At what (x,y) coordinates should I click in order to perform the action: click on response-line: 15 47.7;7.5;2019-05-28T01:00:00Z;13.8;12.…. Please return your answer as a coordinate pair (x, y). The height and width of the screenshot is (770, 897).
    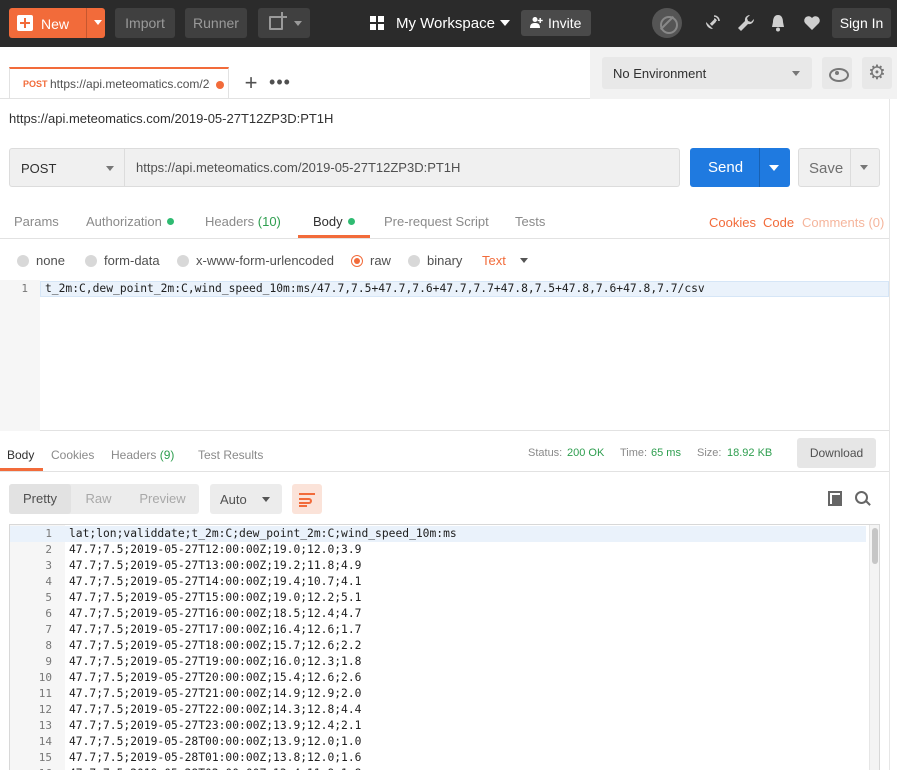
    Looking at the image, I should click on (438, 758).